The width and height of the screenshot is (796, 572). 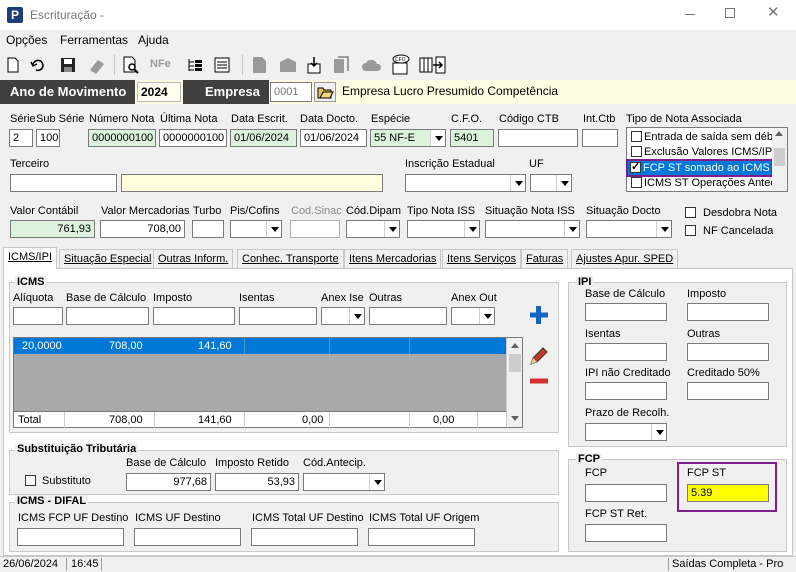 What do you see at coordinates (690, 14) in the screenshot?
I see `minimize-icon` at bounding box center [690, 14].